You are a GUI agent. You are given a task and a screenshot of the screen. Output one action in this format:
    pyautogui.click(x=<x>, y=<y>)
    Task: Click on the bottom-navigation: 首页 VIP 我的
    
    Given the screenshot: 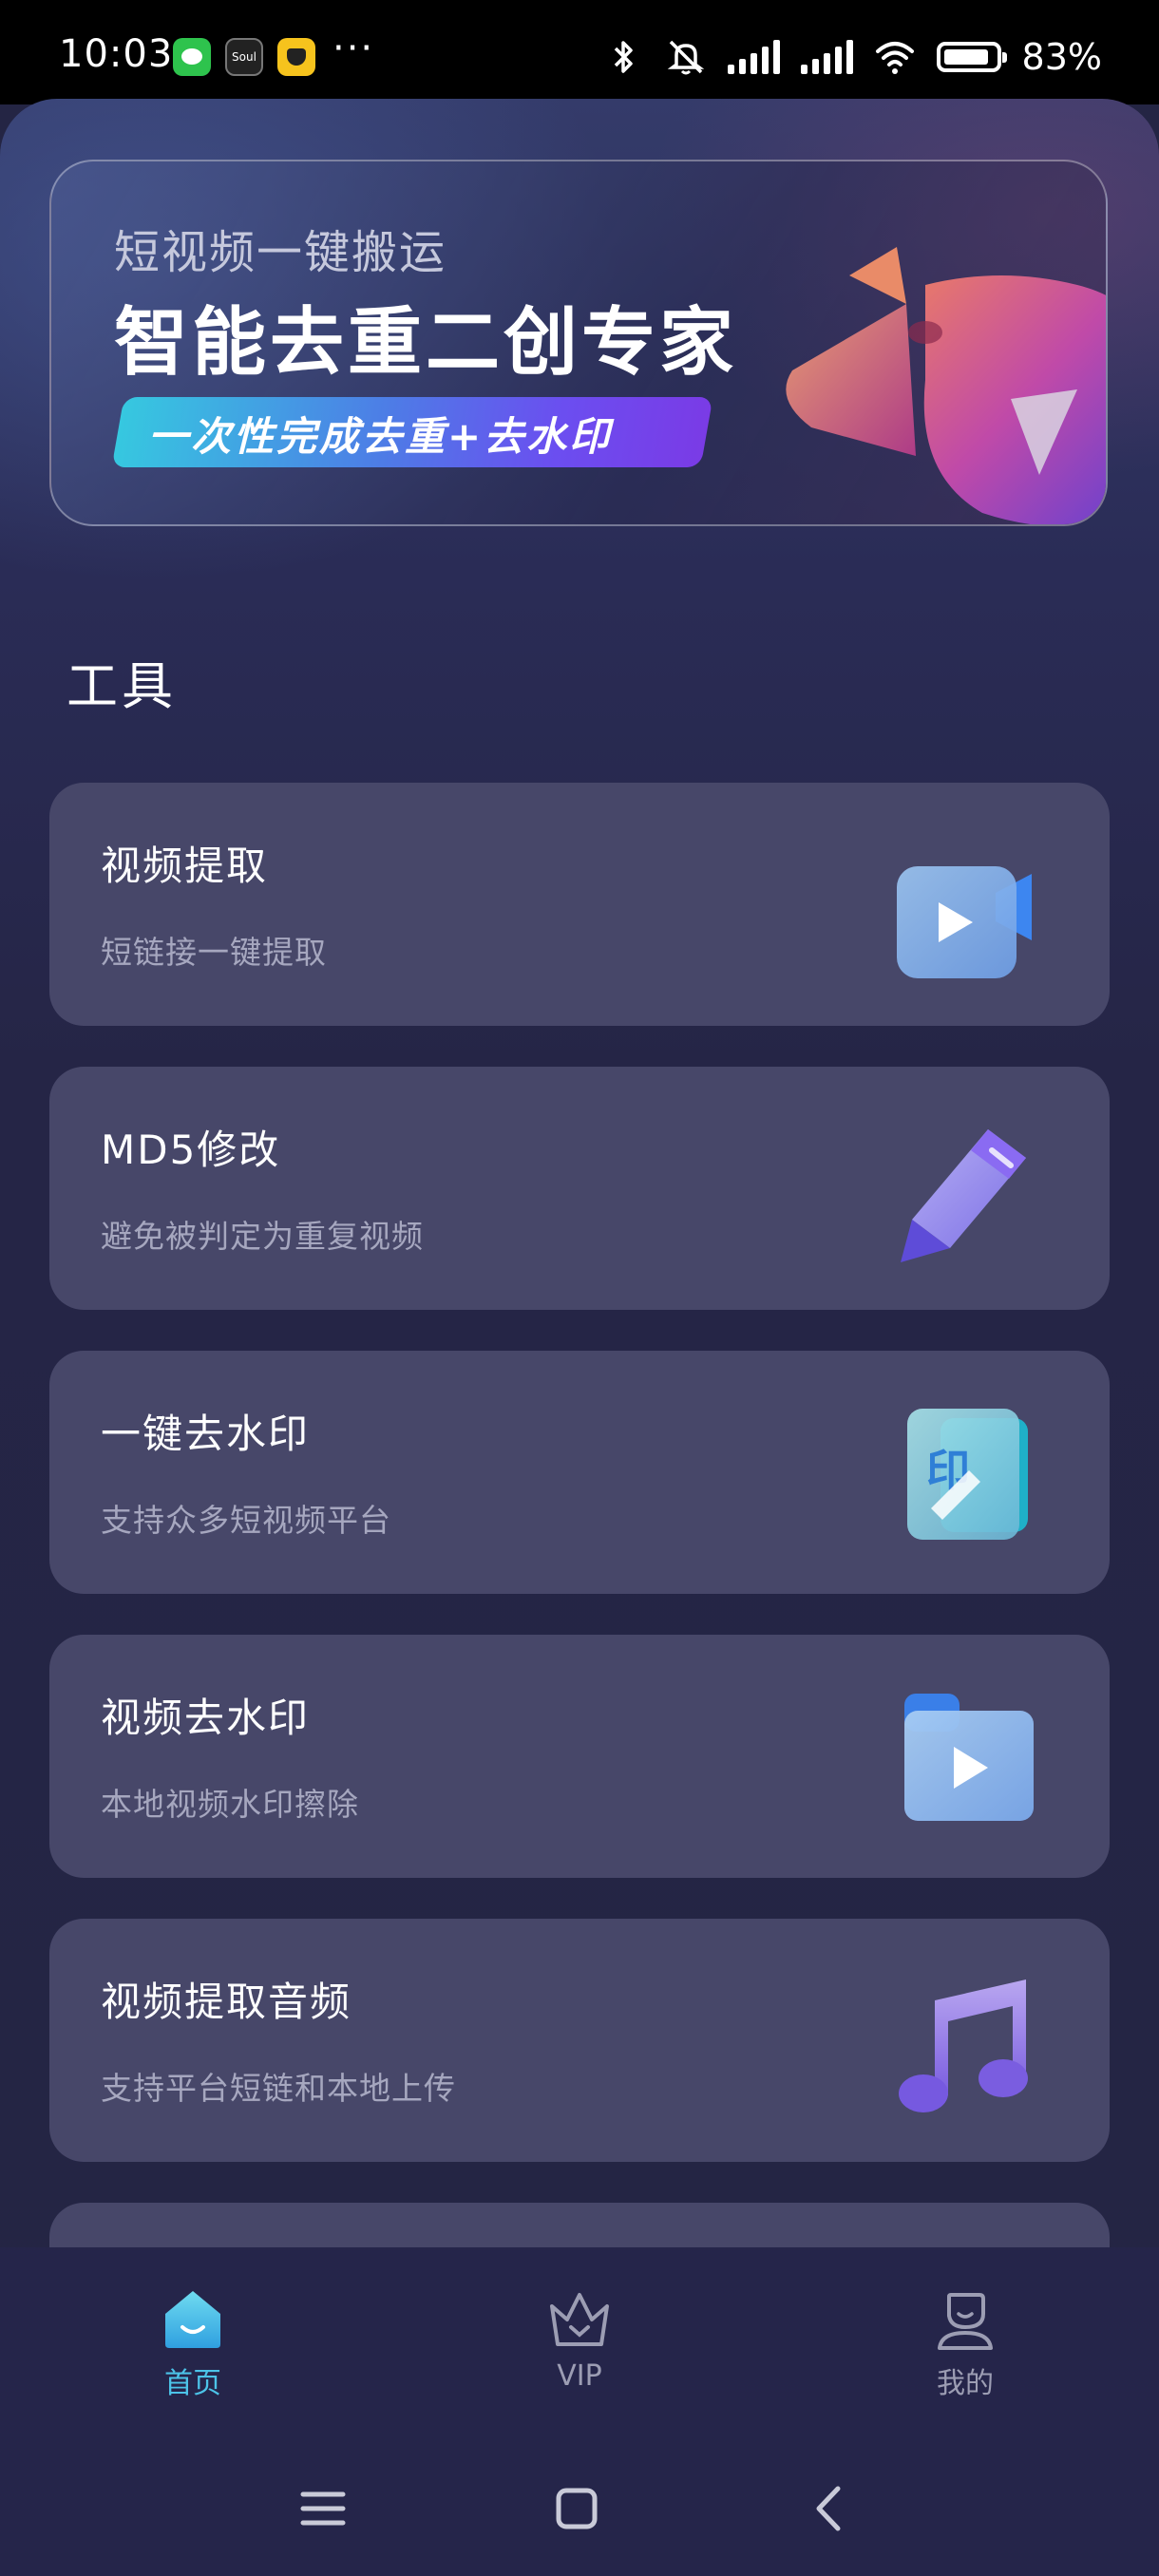 What is the action you would take?
    pyautogui.click(x=579, y=2411)
    